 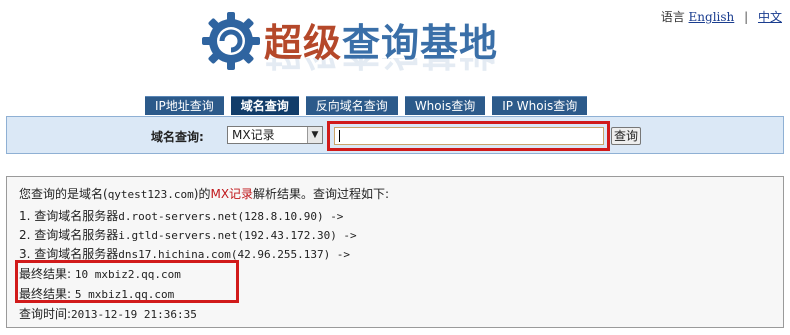 I want to click on record-type-highlight: MX记录, so click(x=232, y=194).